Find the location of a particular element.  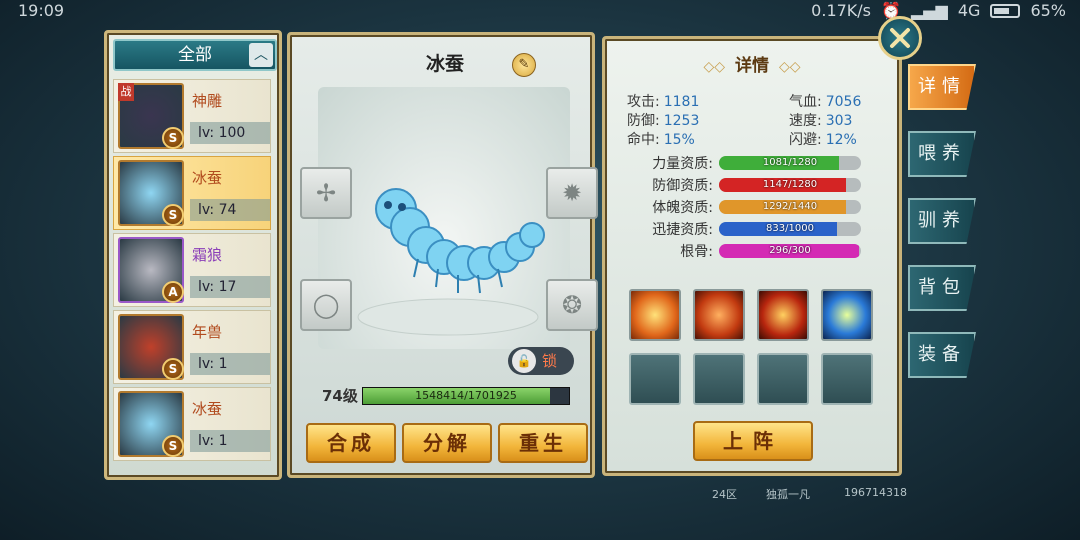

aptitude-label: 迅捷资质: is located at coordinates (682, 230).